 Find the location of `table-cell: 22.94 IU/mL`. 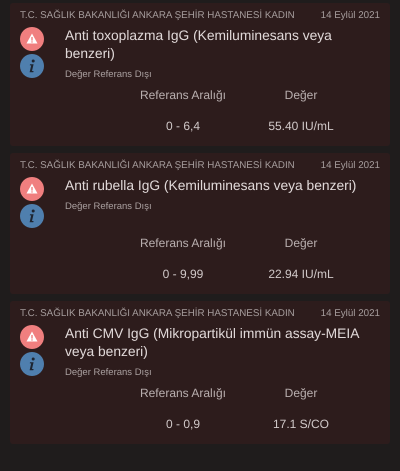

table-cell: 22.94 IU/mL is located at coordinates (301, 274).